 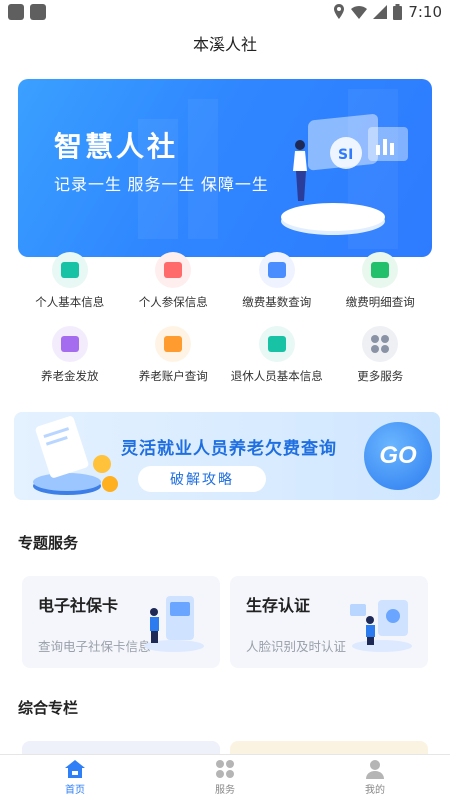 I want to click on promo-title: 灵活就业人员养老欠费查询, so click(x=229, y=448).